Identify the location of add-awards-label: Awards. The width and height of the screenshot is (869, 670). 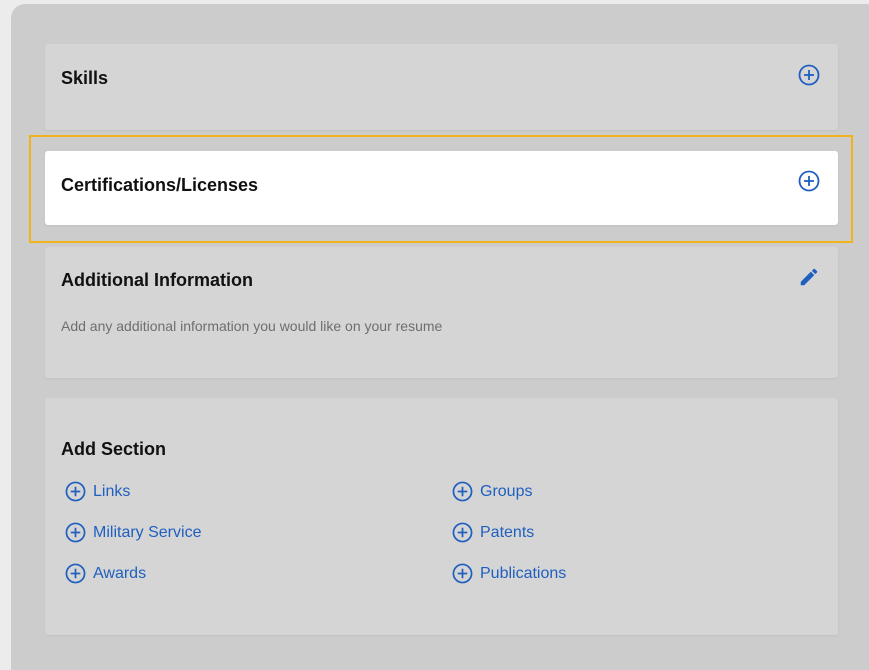
(120, 573).